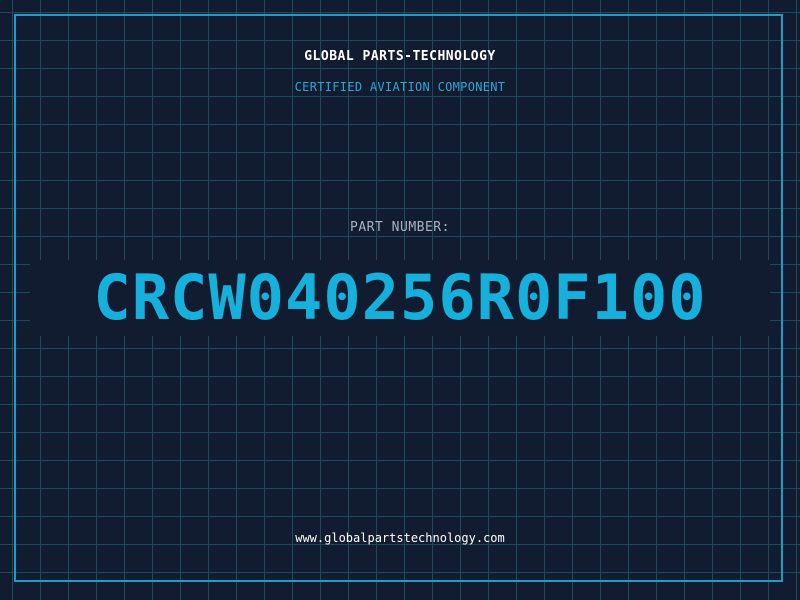  Describe the element at coordinates (400, 538) in the screenshot. I see `website-url: www.globalpartstechnology.com` at that location.